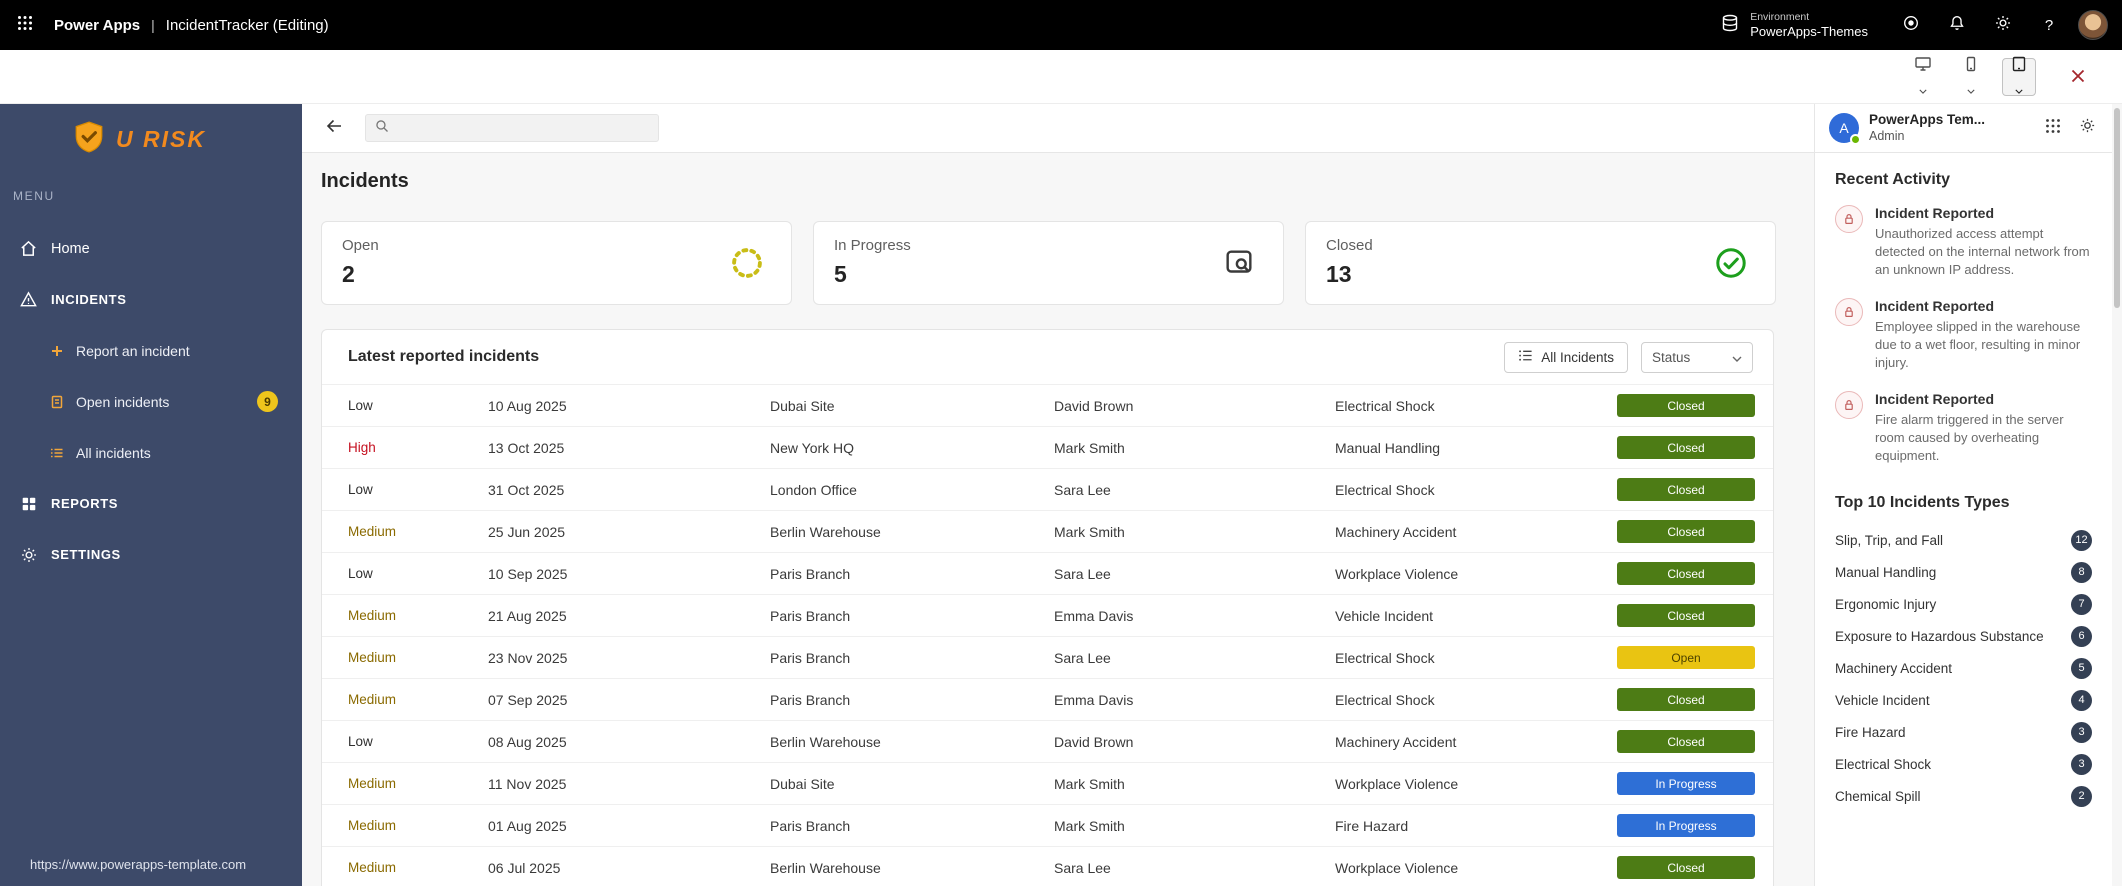 This screenshot has width=2122, height=886. Describe the element at coordinates (1339, 274) in the screenshot. I see `stat-value: 13` at that location.